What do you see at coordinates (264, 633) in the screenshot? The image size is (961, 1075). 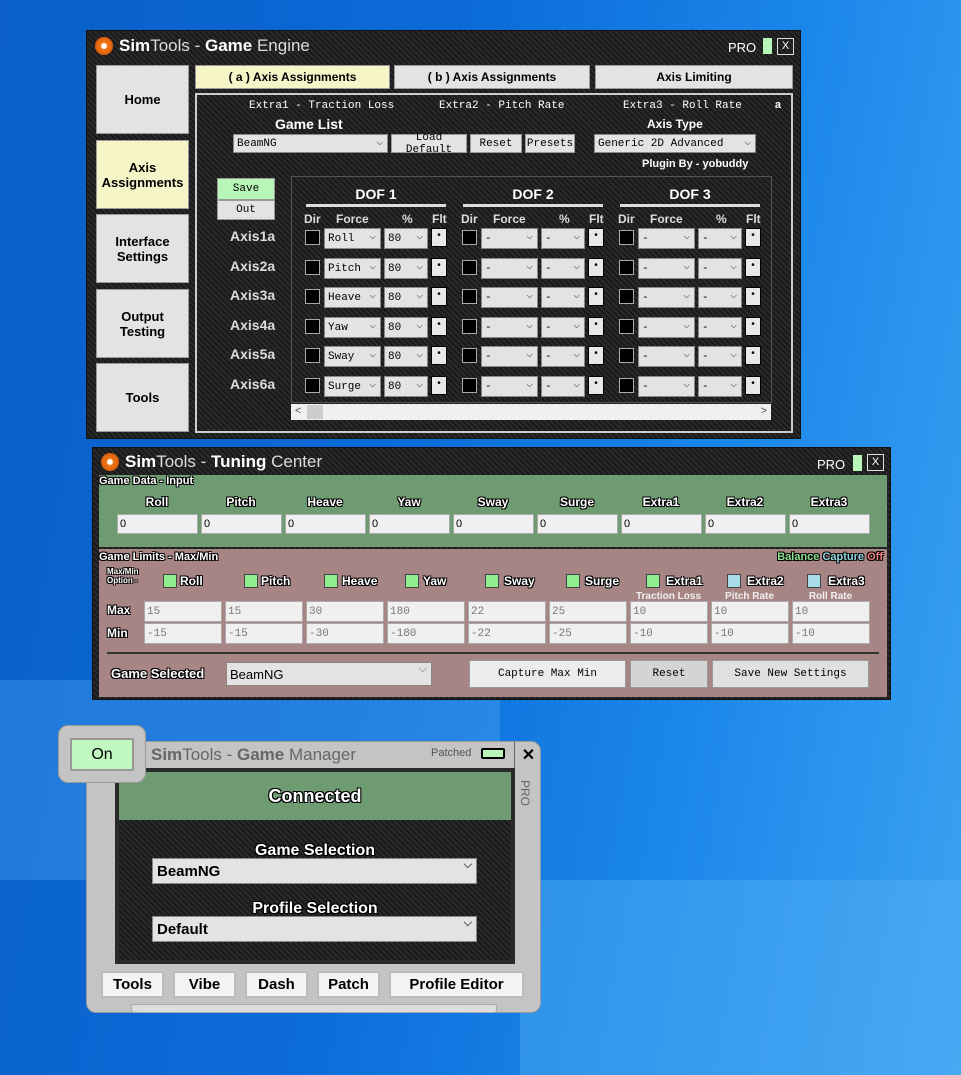 I see `min-input-pitch: -15` at bounding box center [264, 633].